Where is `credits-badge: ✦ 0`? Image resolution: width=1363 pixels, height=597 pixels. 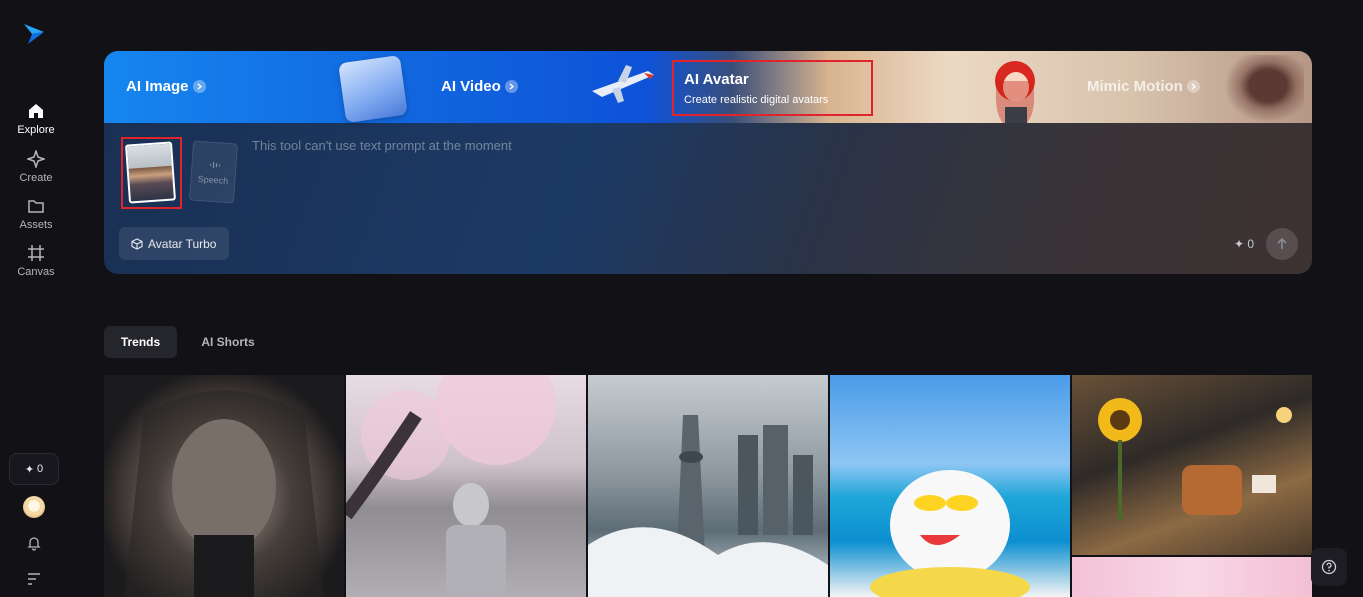 credits-badge: ✦ 0 is located at coordinates (34, 469).